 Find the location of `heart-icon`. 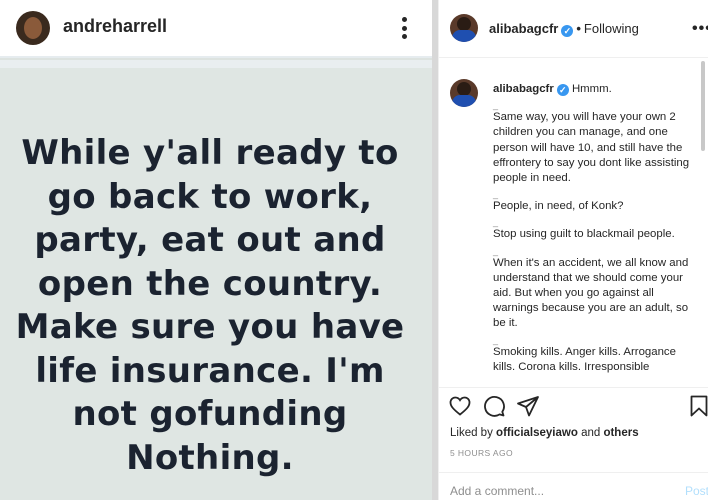

heart-icon is located at coordinates (461, 407).